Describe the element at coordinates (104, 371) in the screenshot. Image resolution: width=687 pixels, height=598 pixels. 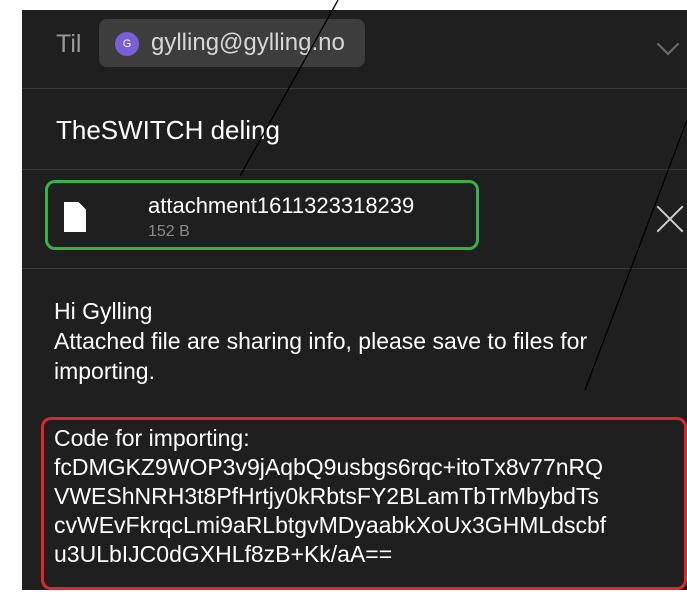
I see `body-line: importing.` at that location.